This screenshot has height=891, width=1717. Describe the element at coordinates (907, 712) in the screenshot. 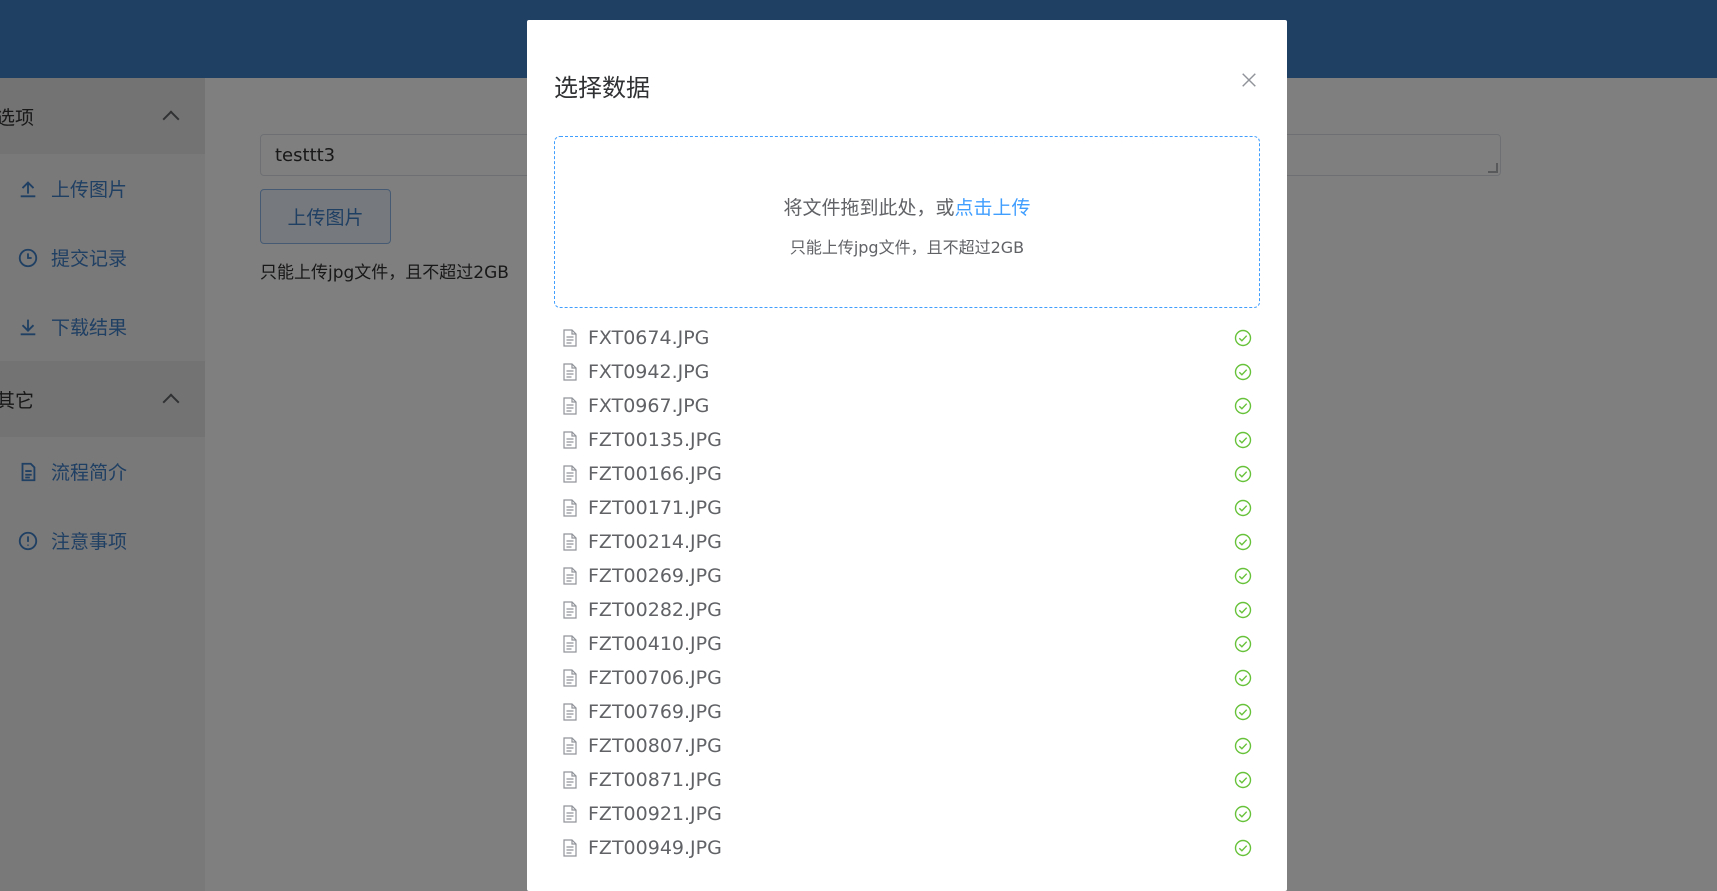

I see `file-list-item: FZT00769.JPG` at that location.